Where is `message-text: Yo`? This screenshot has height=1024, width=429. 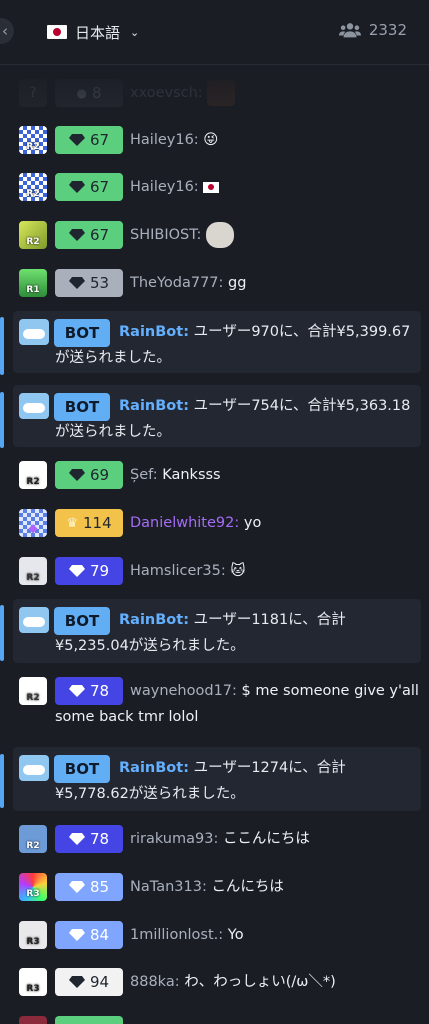 message-text: Yo is located at coordinates (235, 935).